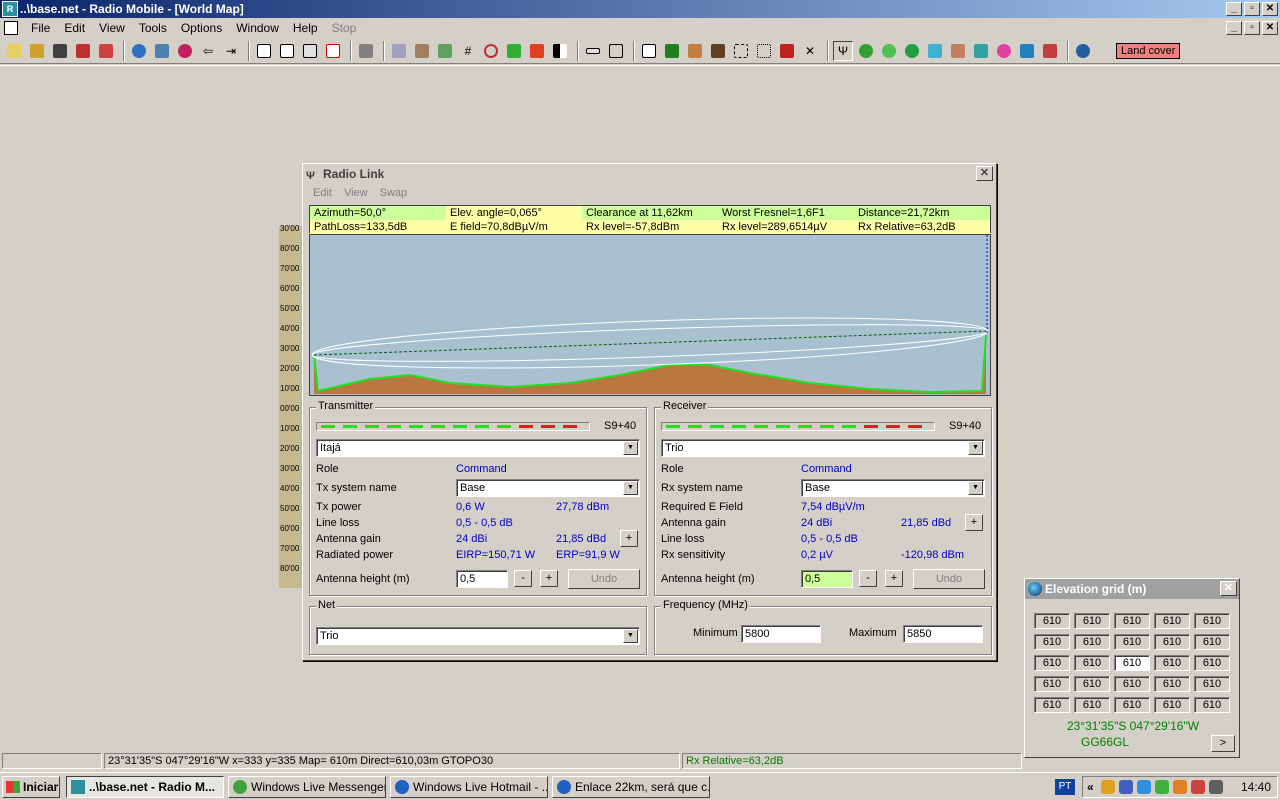  I want to click on scale-bar-icon, so click(560, 51).